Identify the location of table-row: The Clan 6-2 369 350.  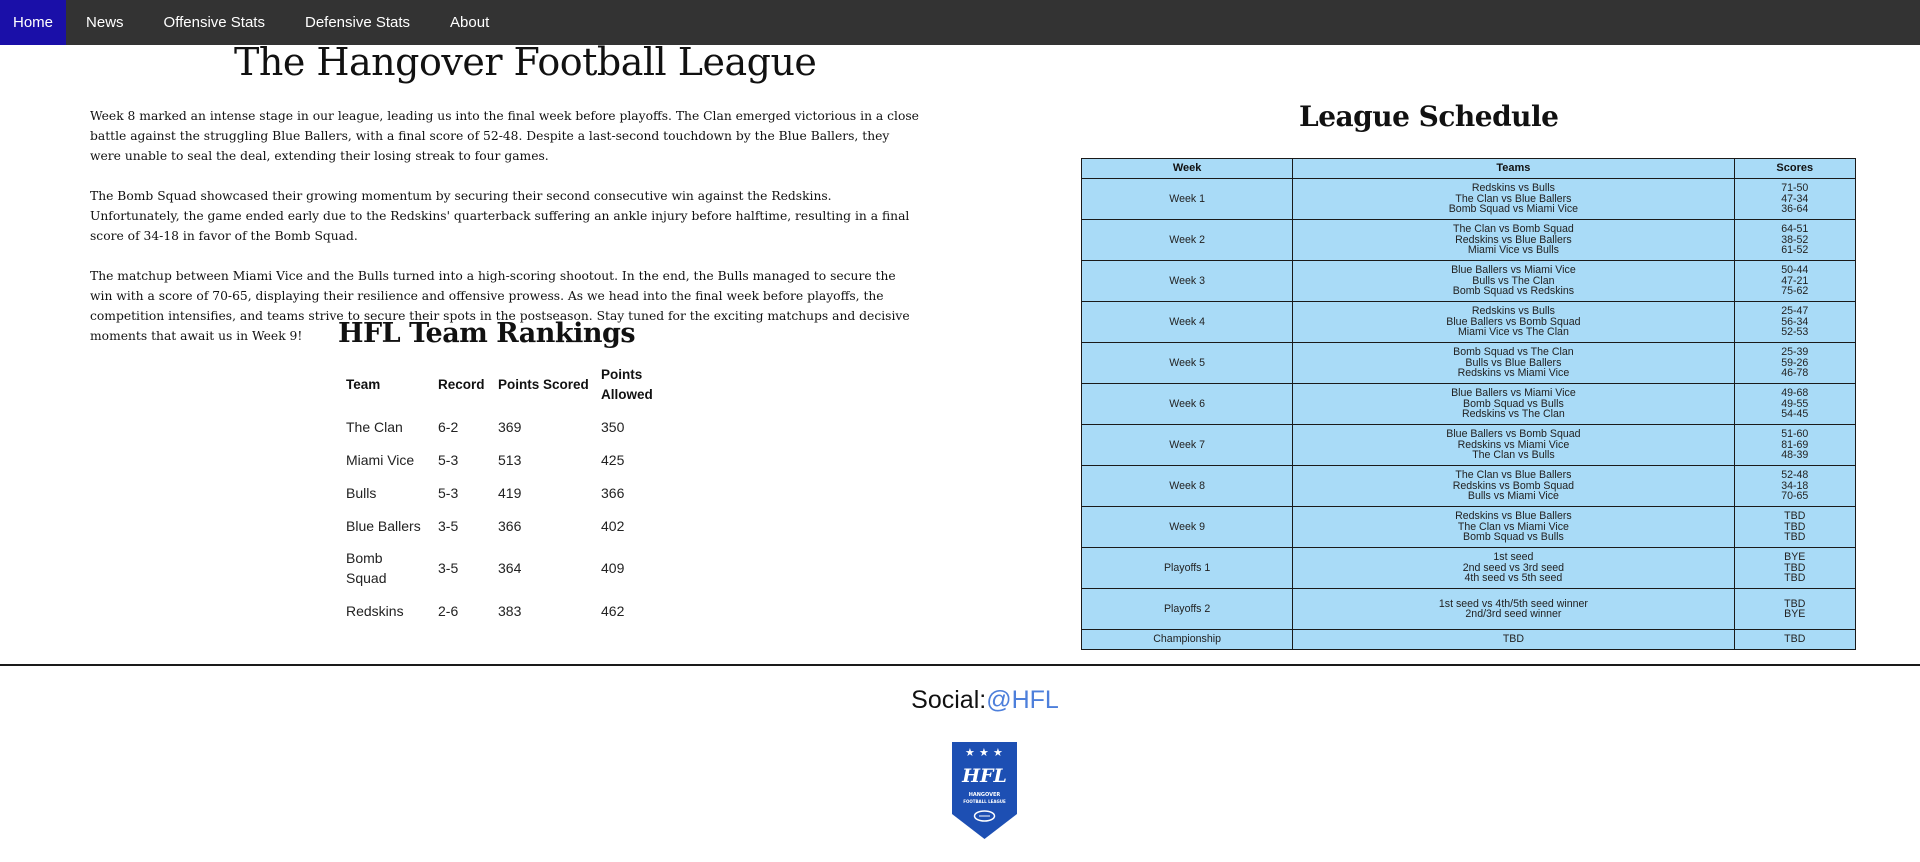
(503, 426).